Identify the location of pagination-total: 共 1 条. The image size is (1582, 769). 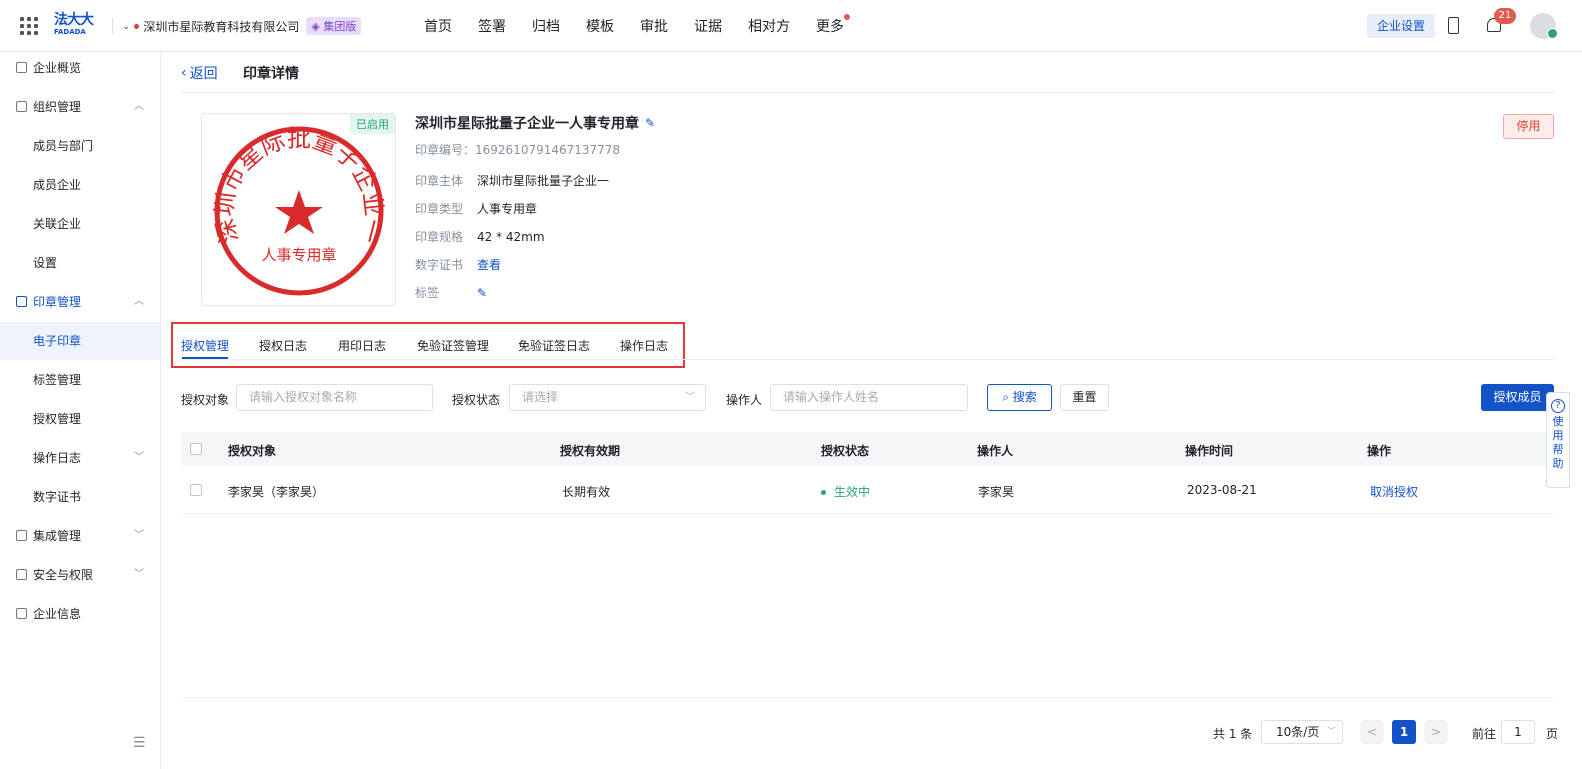
(1233, 734).